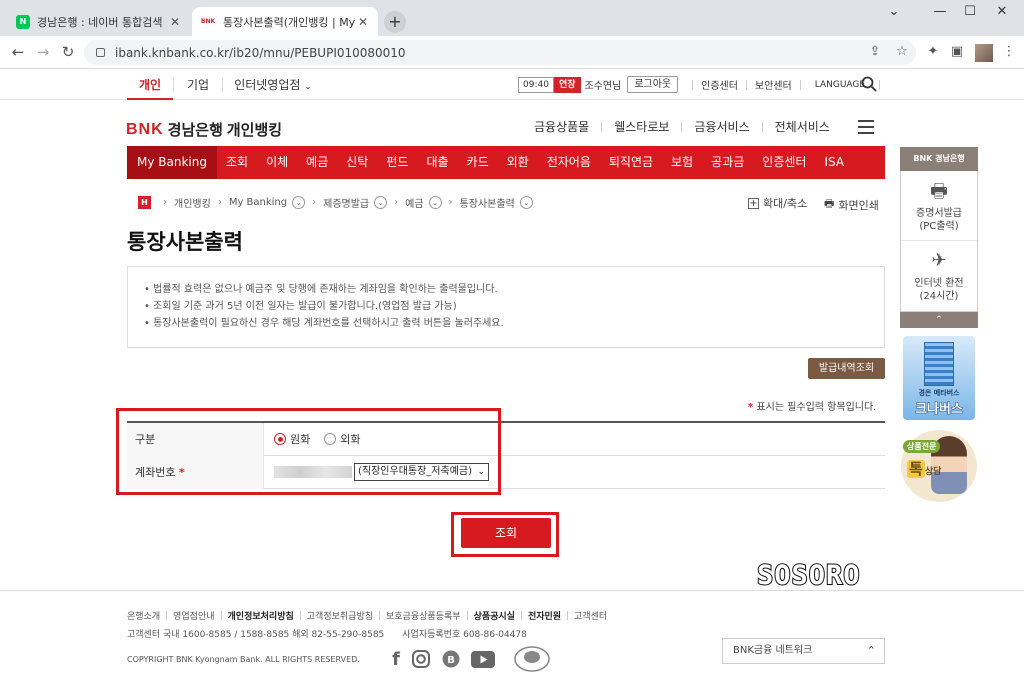  Describe the element at coordinates (277, 162) in the screenshot. I see `gnb-item: 이체` at that location.